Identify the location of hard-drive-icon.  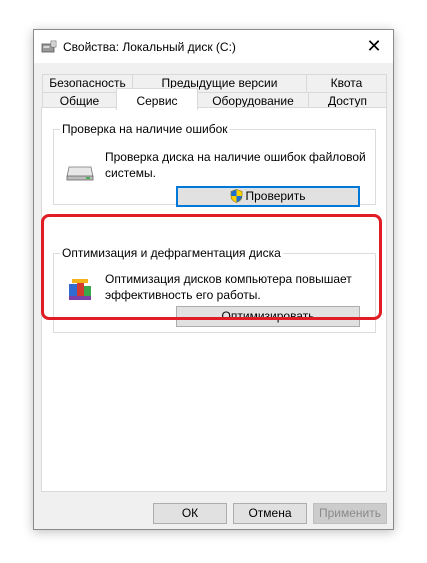
(80, 173).